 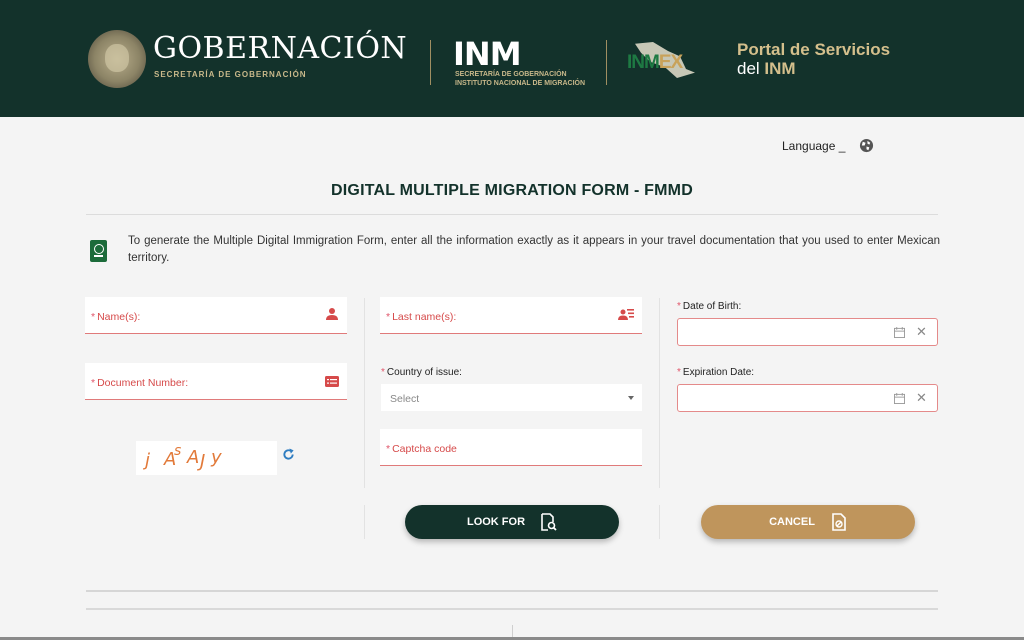 What do you see at coordinates (98, 251) in the screenshot?
I see `passport-icon` at bounding box center [98, 251].